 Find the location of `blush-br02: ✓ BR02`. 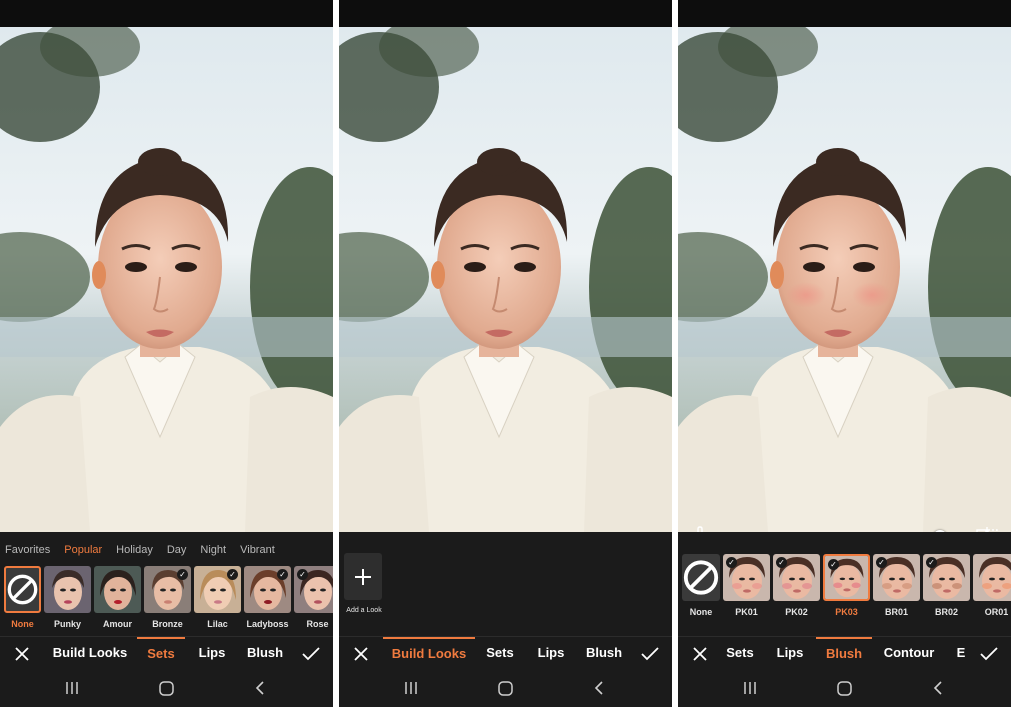

blush-br02: ✓ BR02 is located at coordinates (946, 585).